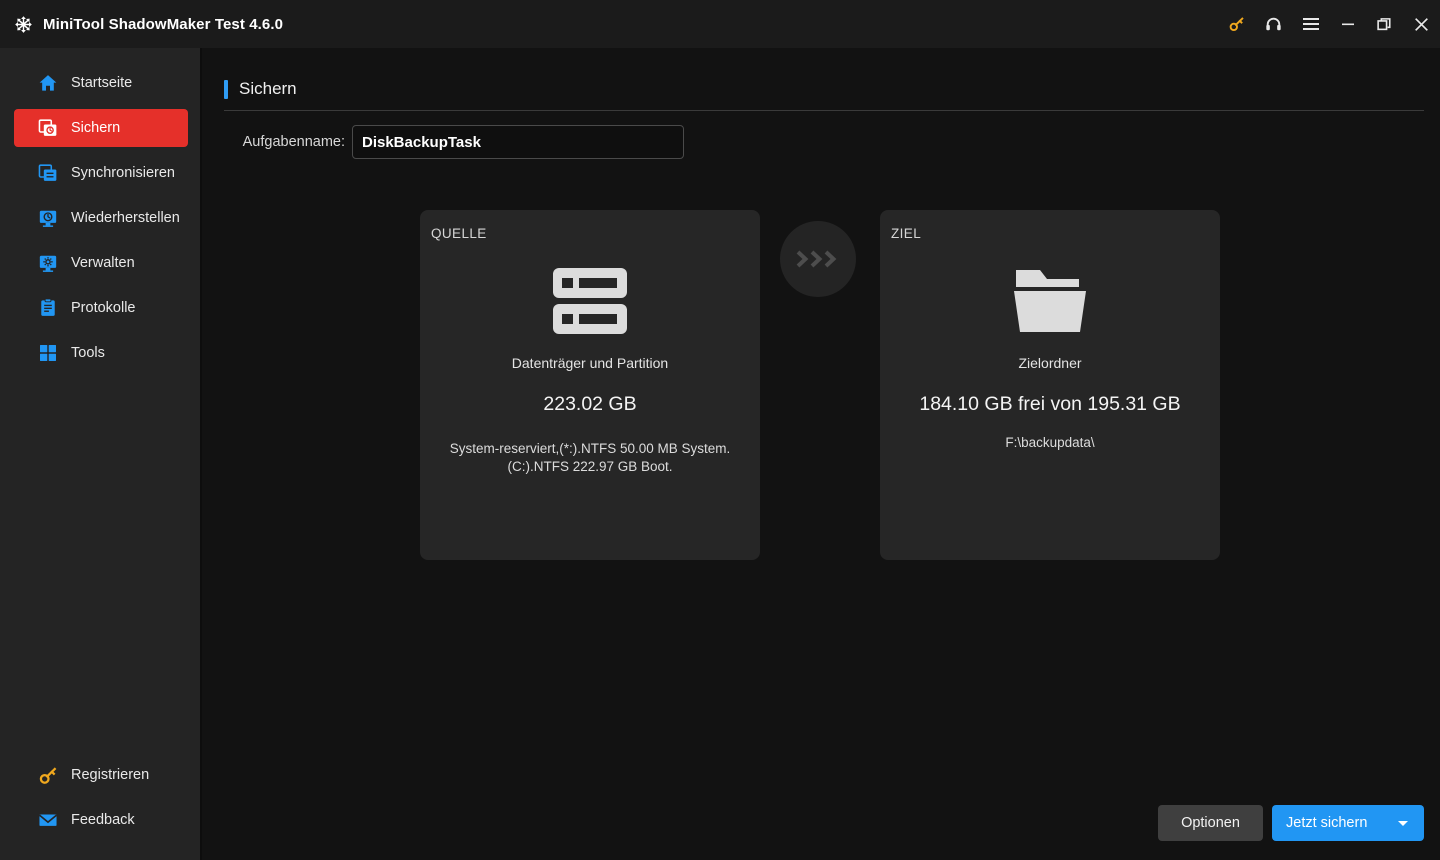  What do you see at coordinates (1050, 442) in the screenshot?
I see `destination-card-path: F:\backupdata\` at bounding box center [1050, 442].